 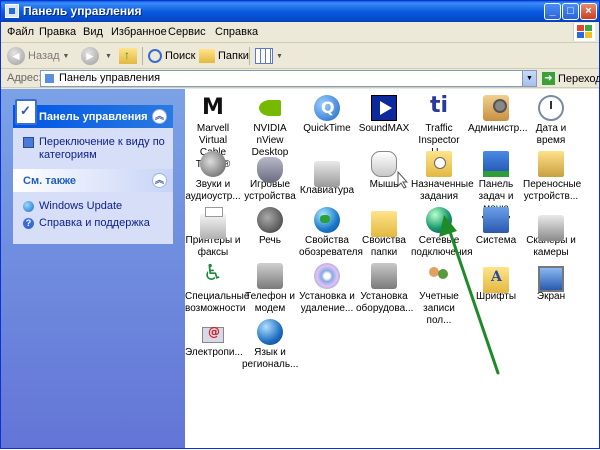 I want to click on menu-view: Вид, so click(x=93, y=32).